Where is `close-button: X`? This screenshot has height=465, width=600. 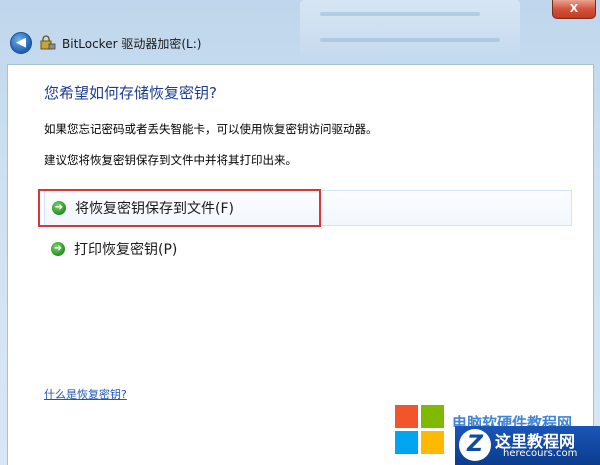
close-button: X is located at coordinates (574, 9).